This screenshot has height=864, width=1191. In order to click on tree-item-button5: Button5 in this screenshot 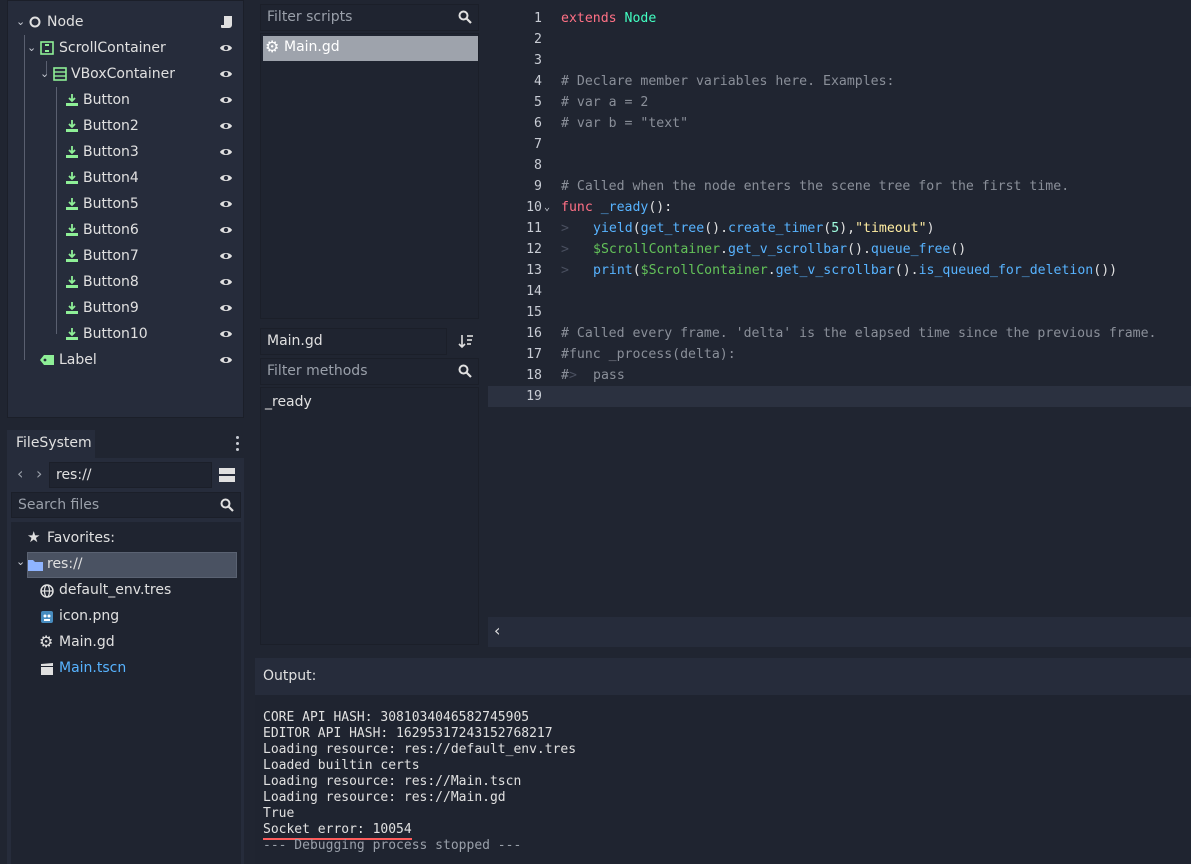, I will do `click(125, 204)`.